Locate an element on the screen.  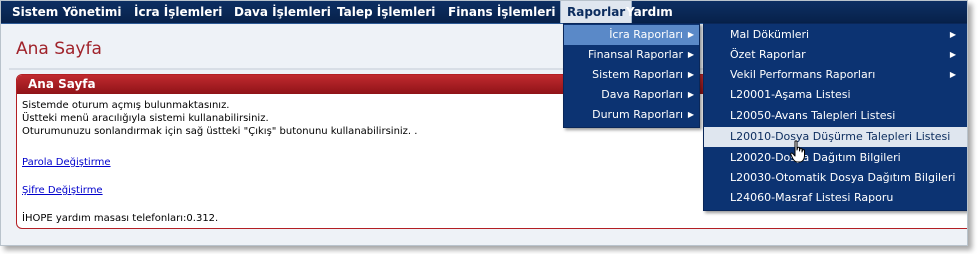
menu-icra-islemleri: İcra İşlemleri is located at coordinates (178, 12).